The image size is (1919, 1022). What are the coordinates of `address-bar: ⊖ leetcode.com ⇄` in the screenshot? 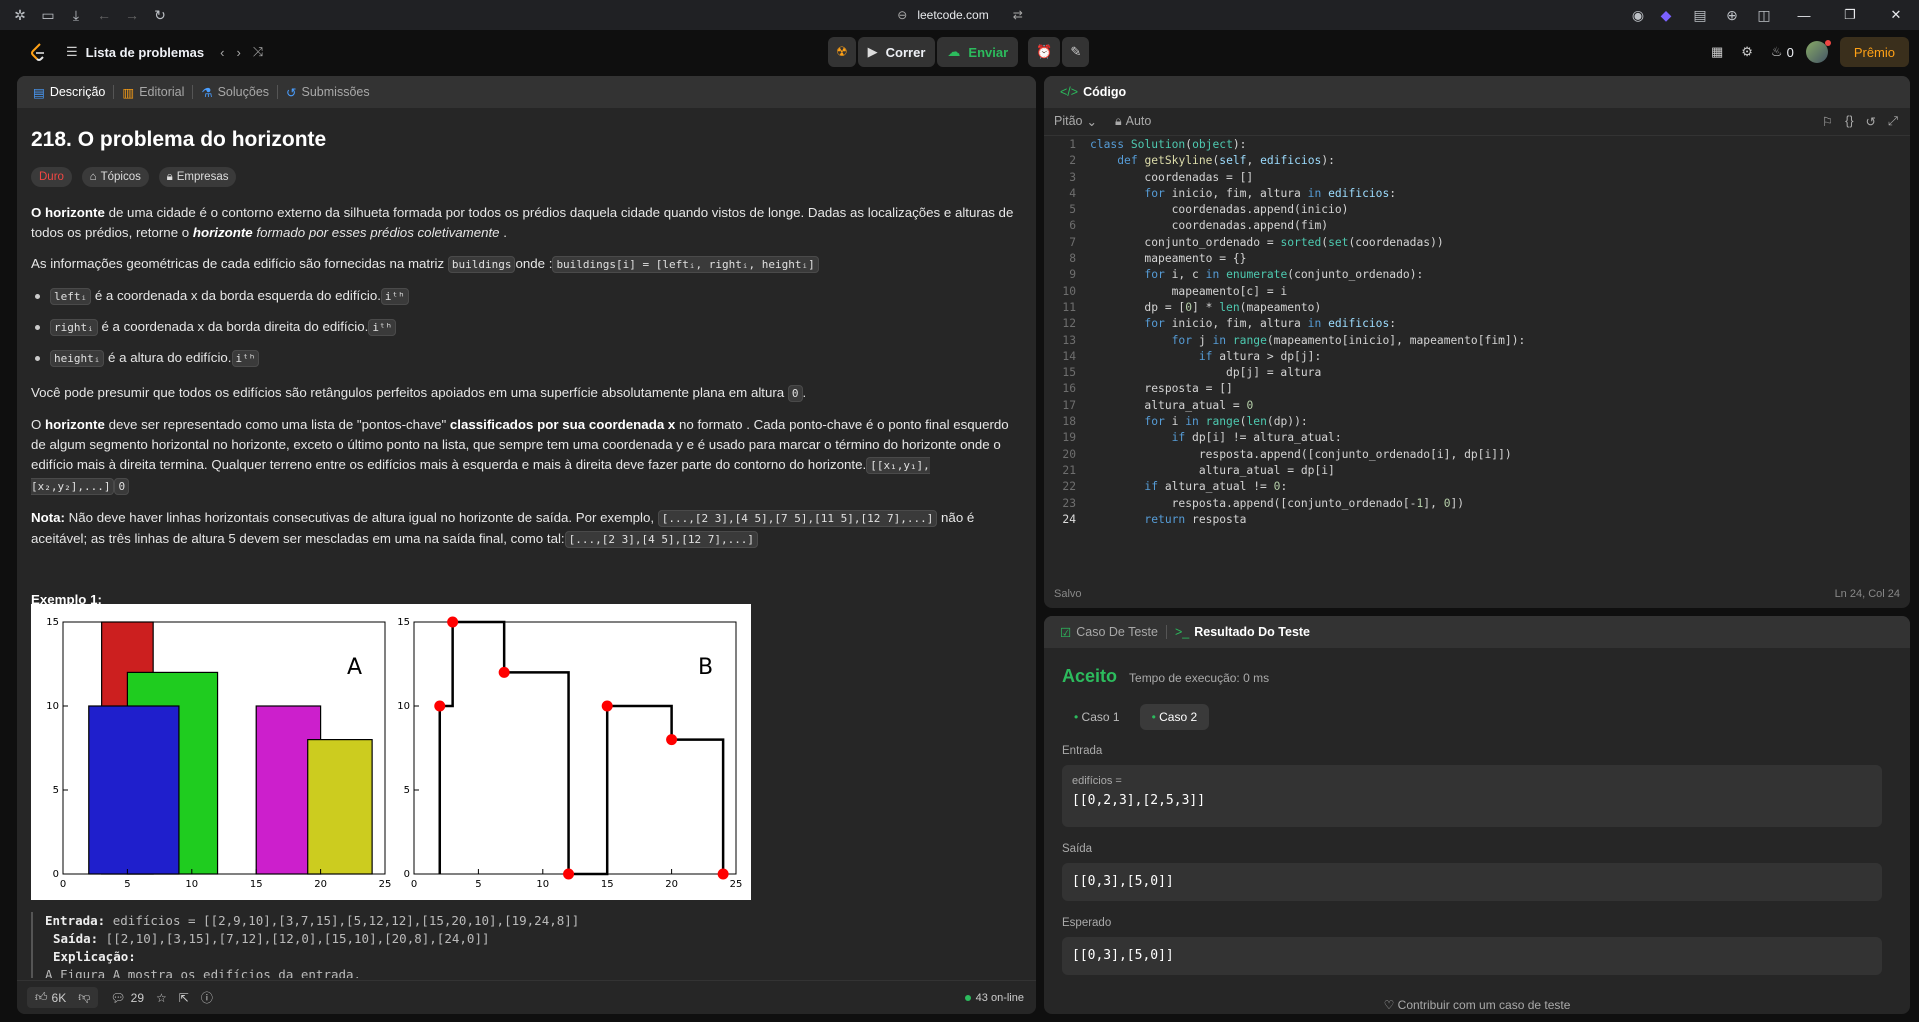 It's located at (960, 15).